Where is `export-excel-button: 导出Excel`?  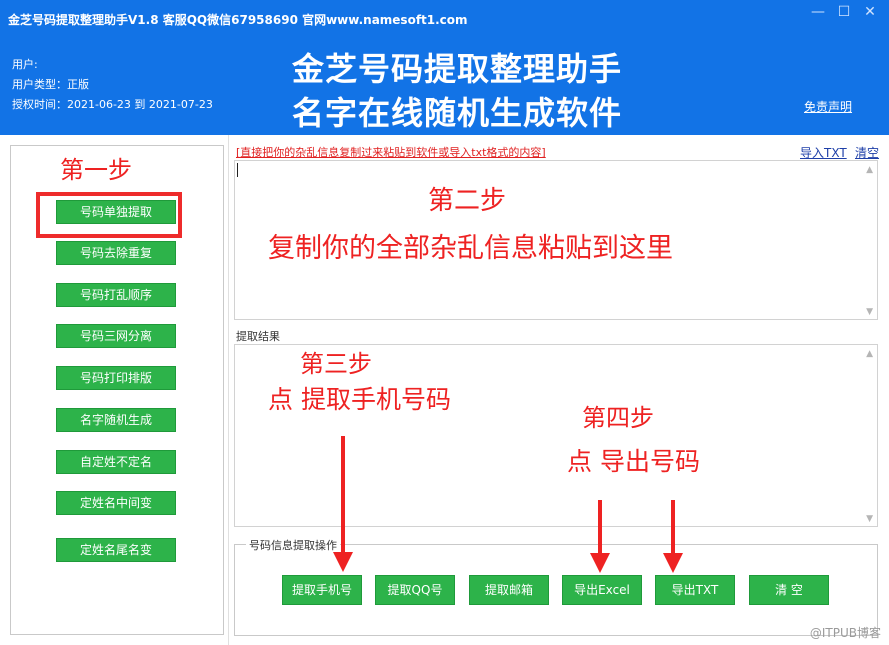 export-excel-button: 导出Excel is located at coordinates (602, 590).